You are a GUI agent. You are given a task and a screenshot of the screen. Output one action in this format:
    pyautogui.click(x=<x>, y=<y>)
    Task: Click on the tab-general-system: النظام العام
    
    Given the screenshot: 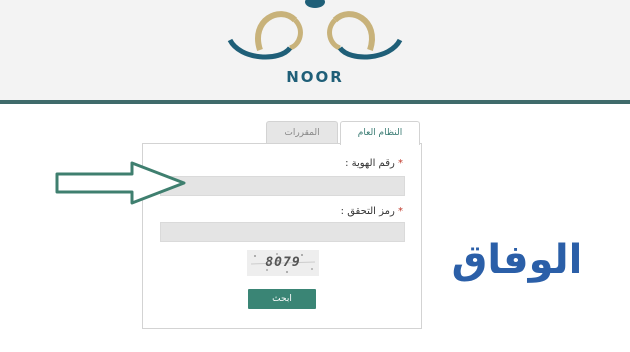 What is the action you would take?
    pyautogui.click(x=380, y=133)
    